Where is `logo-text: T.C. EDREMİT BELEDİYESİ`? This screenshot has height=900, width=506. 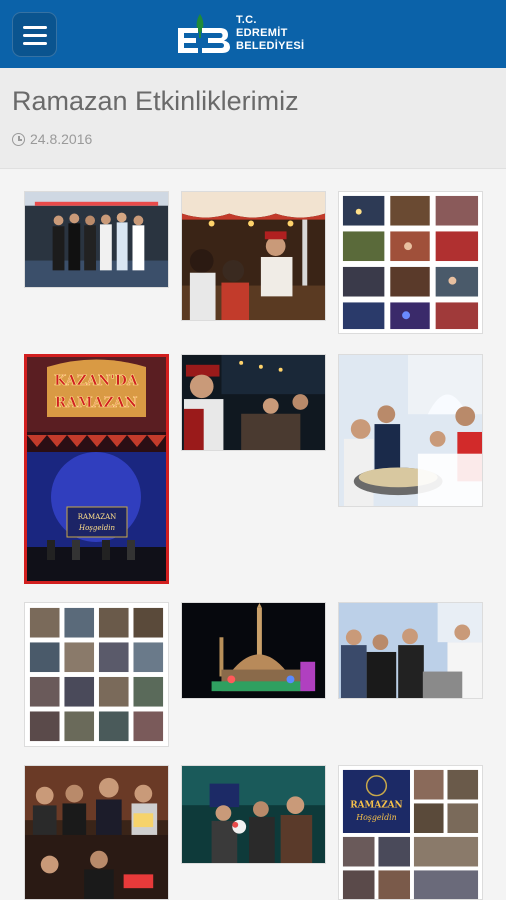 logo-text: T.C. EDREMİT BELEDİYESİ is located at coordinates (270, 33).